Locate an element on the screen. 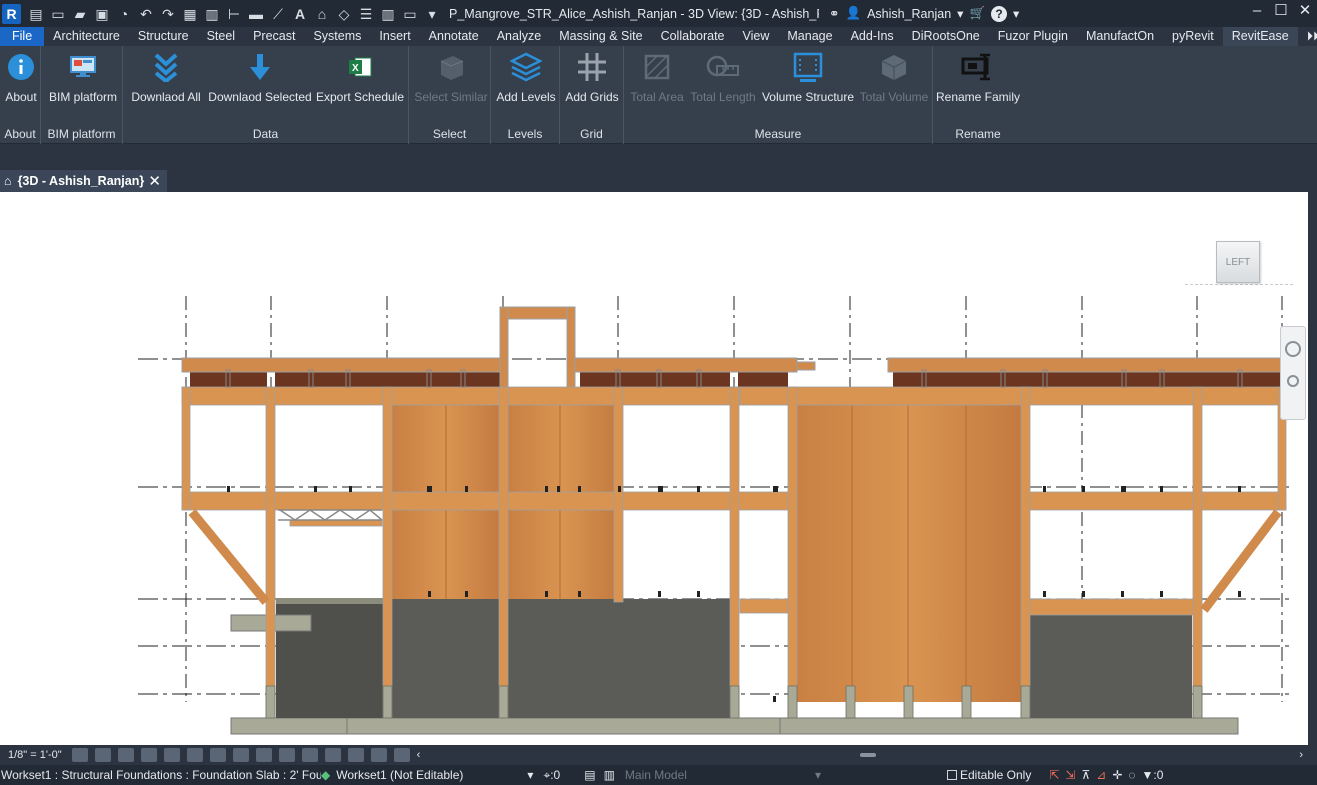  maximize-icon: ☐ is located at coordinates (1281, 13).